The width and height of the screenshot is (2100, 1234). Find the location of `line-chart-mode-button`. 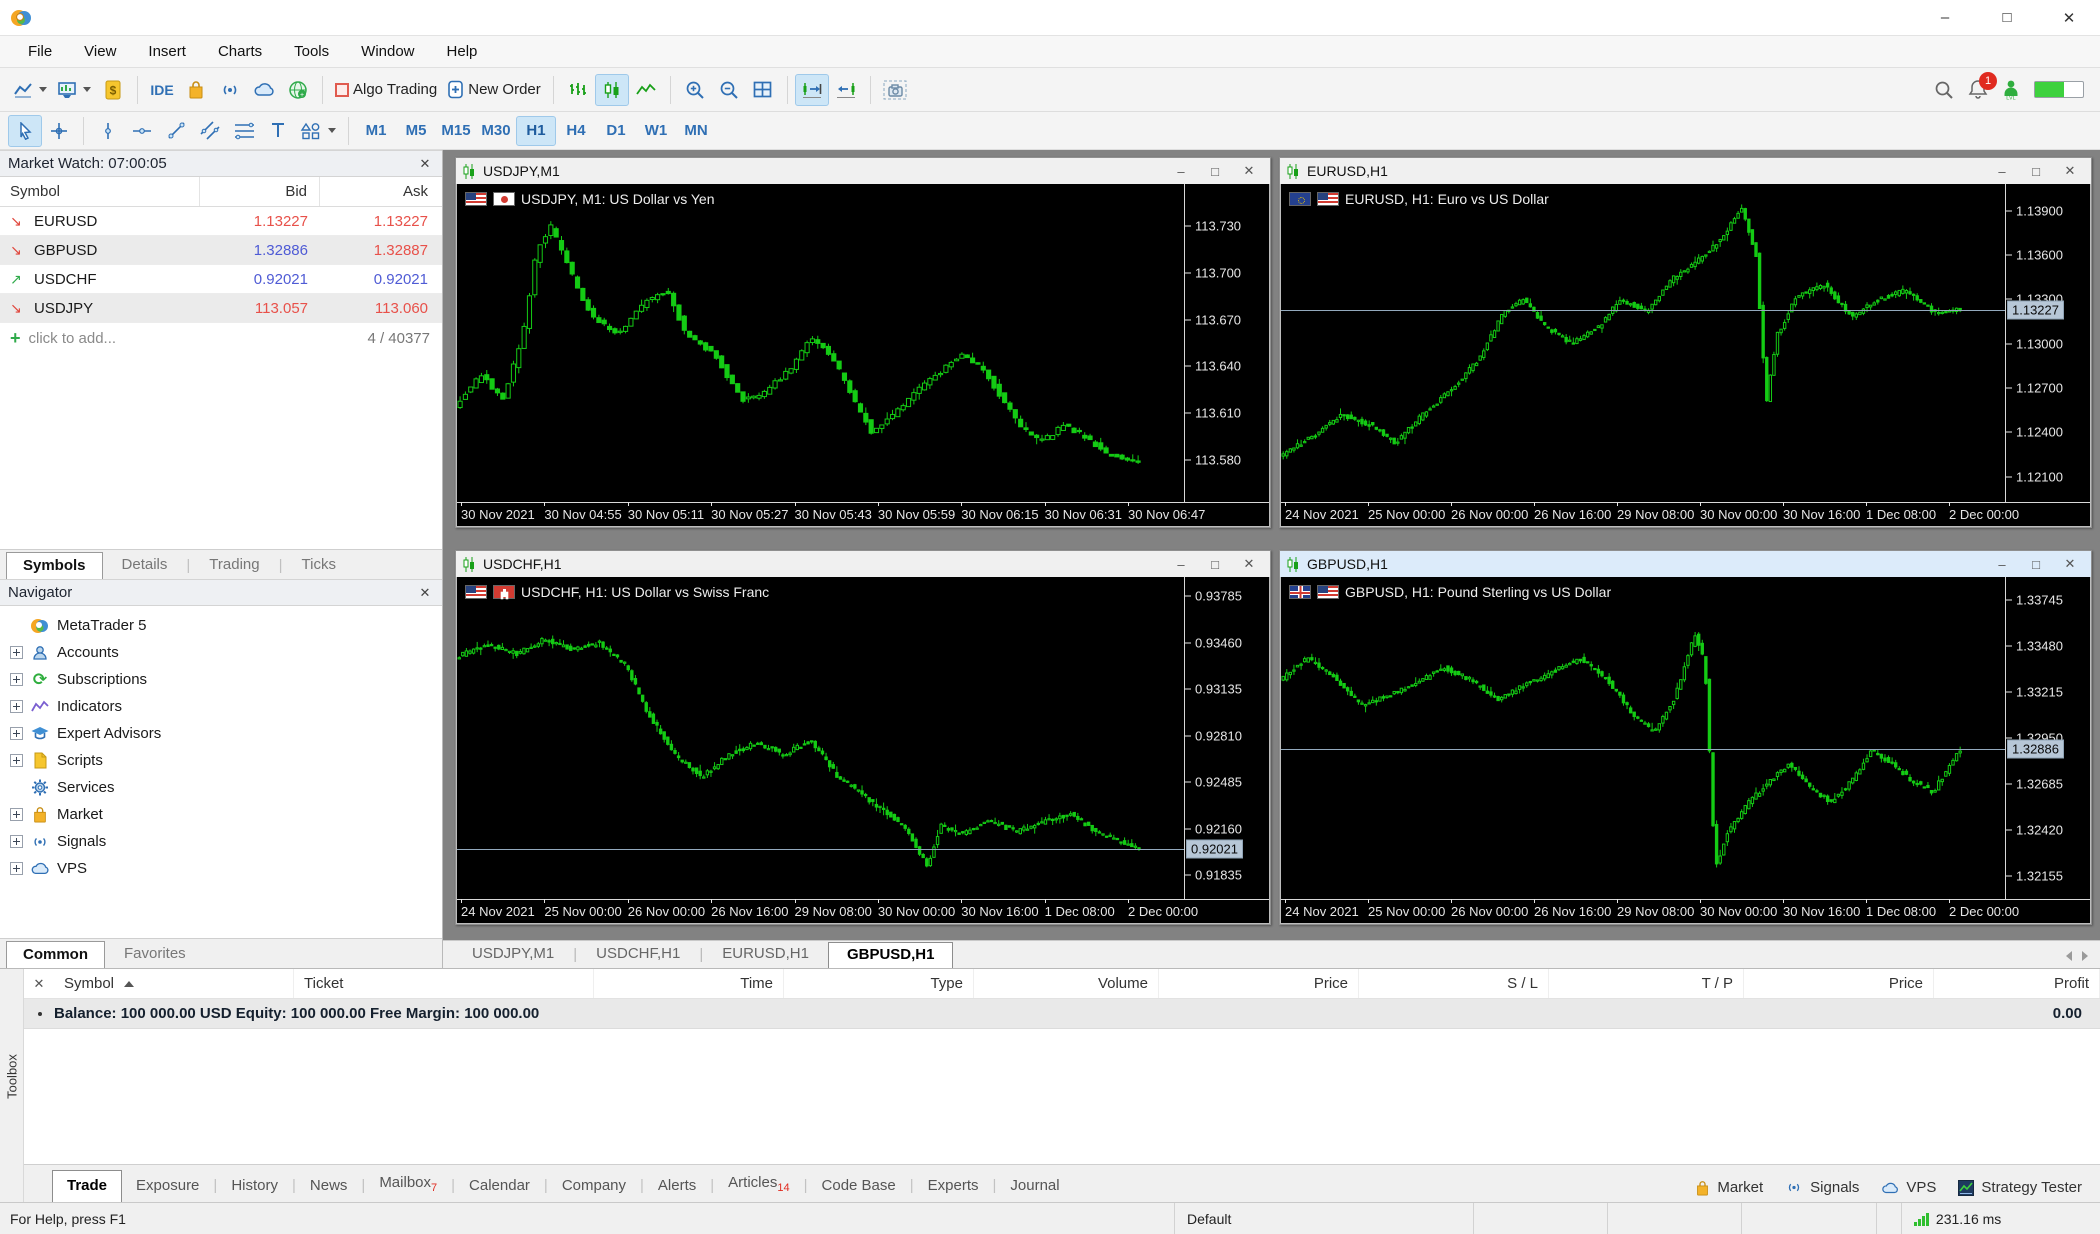

line-chart-mode-button is located at coordinates (646, 90).